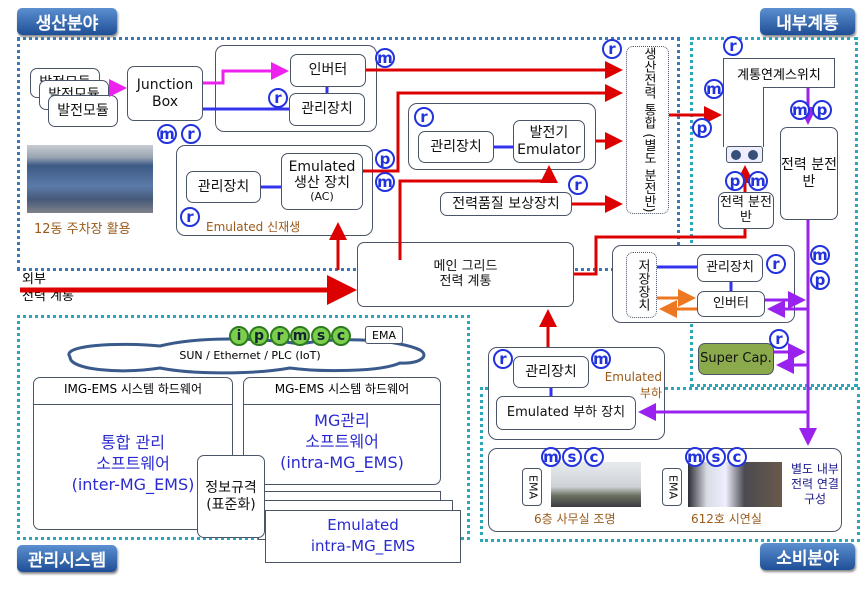  I want to click on dc-line, so click(246, 73).